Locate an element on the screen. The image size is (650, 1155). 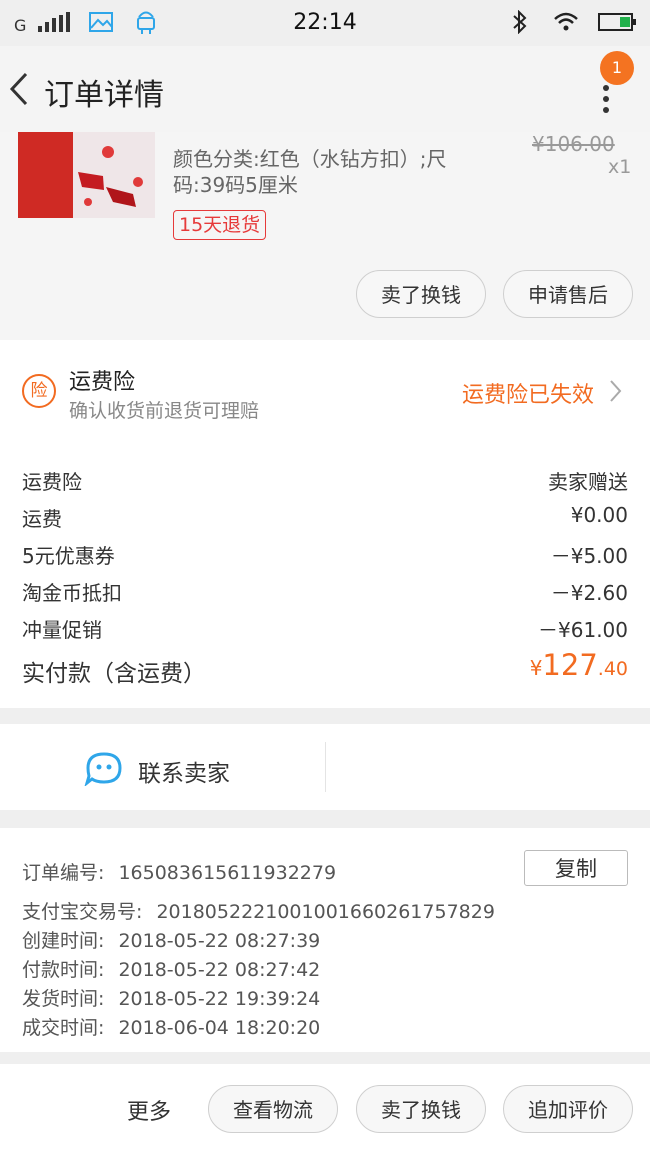
order-number-row: 订单编号: 165083615611932279 is located at coordinates (179, 871).